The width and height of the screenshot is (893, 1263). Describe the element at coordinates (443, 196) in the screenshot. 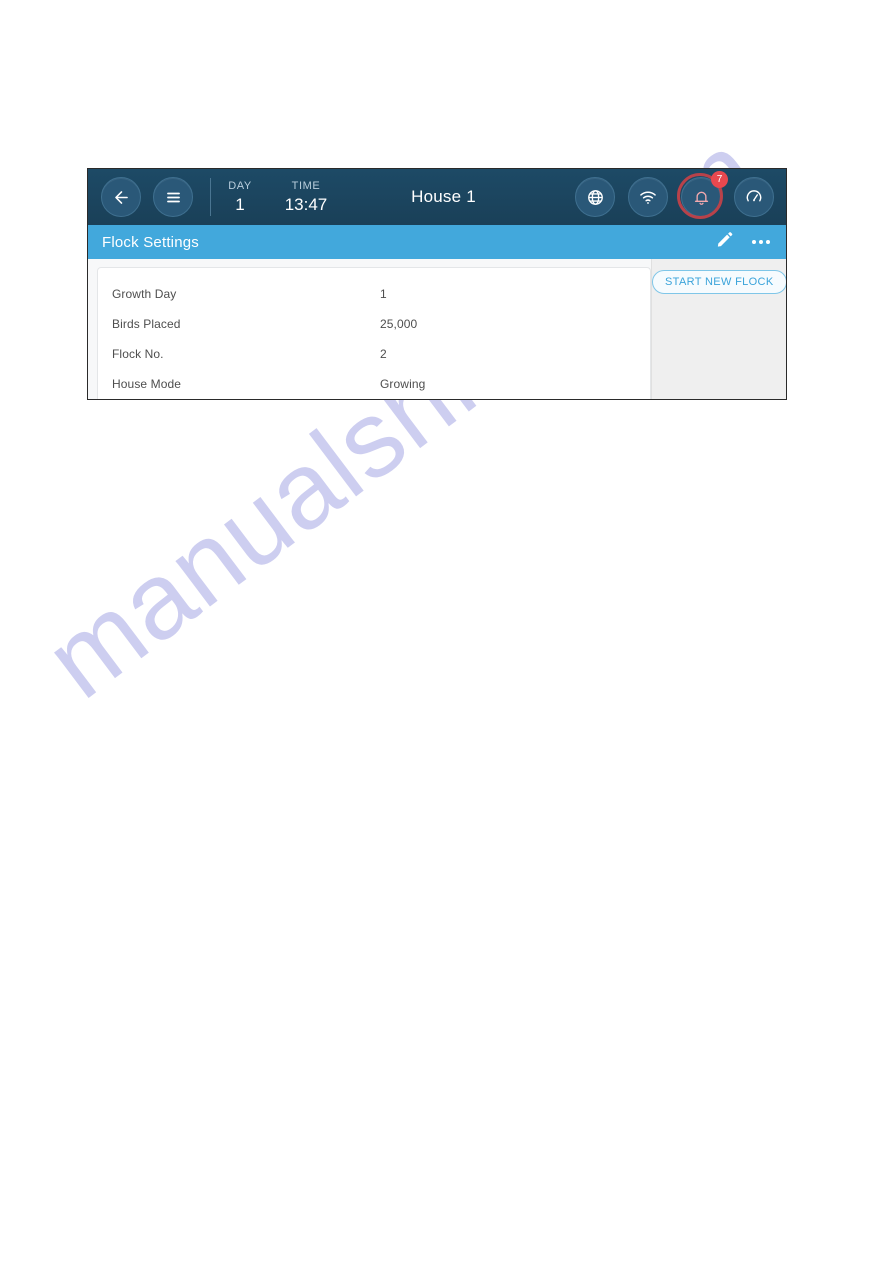

I see `house-title: House 1` at that location.